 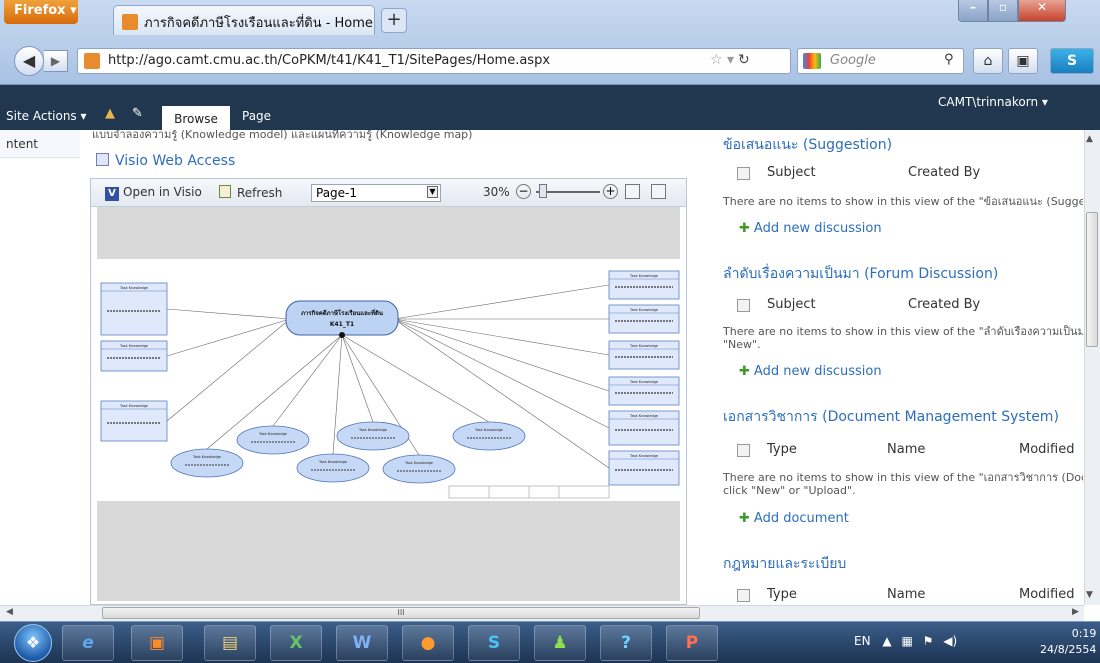 I want to click on open-in-visio-button: V Open in Visio, so click(x=153, y=193).